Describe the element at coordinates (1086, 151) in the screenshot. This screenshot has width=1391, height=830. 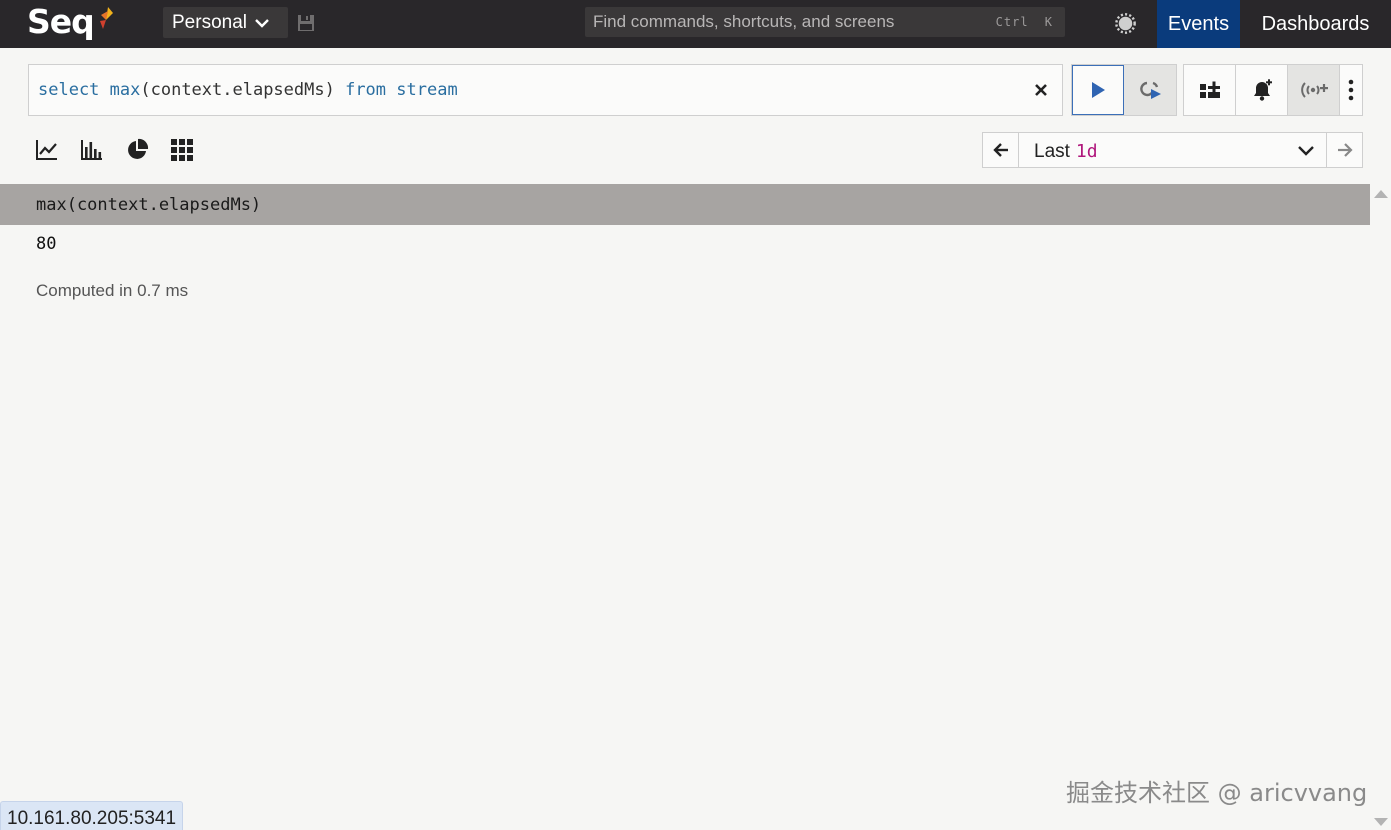
I see `time-range-value: 1d` at that location.